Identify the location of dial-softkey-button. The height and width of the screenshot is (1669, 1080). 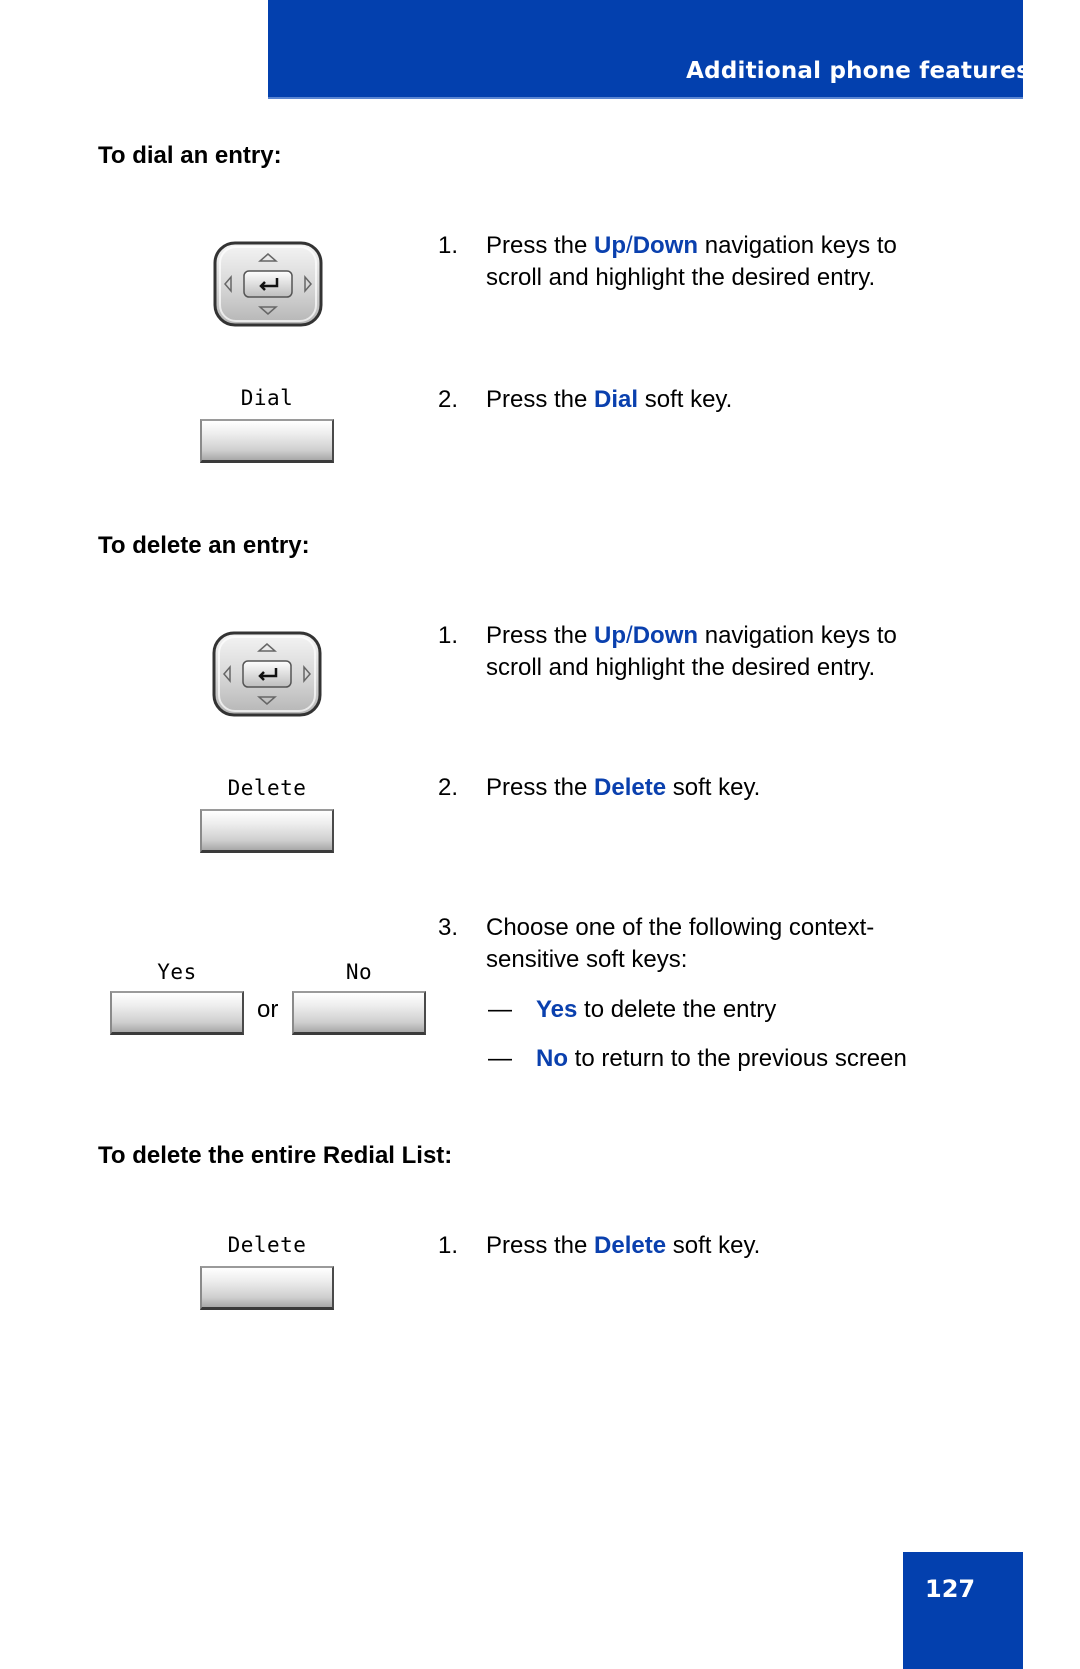
(267, 441).